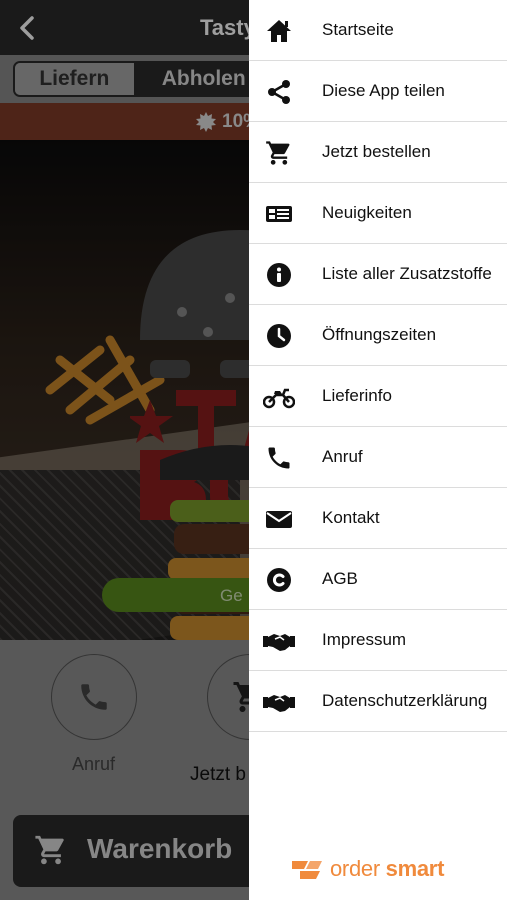  Describe the element at coordinates (342, 456) in the screenshot. I see `menu-label: Anruf` at that location.